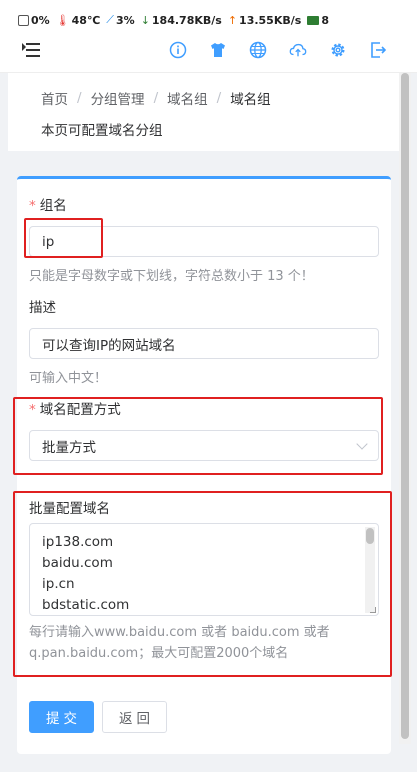 The image size is (417, 772). Describe the element at coordinates (204, 343) in the screenshot. I see `description-input: 可以查询IP的网站域名` at that location.